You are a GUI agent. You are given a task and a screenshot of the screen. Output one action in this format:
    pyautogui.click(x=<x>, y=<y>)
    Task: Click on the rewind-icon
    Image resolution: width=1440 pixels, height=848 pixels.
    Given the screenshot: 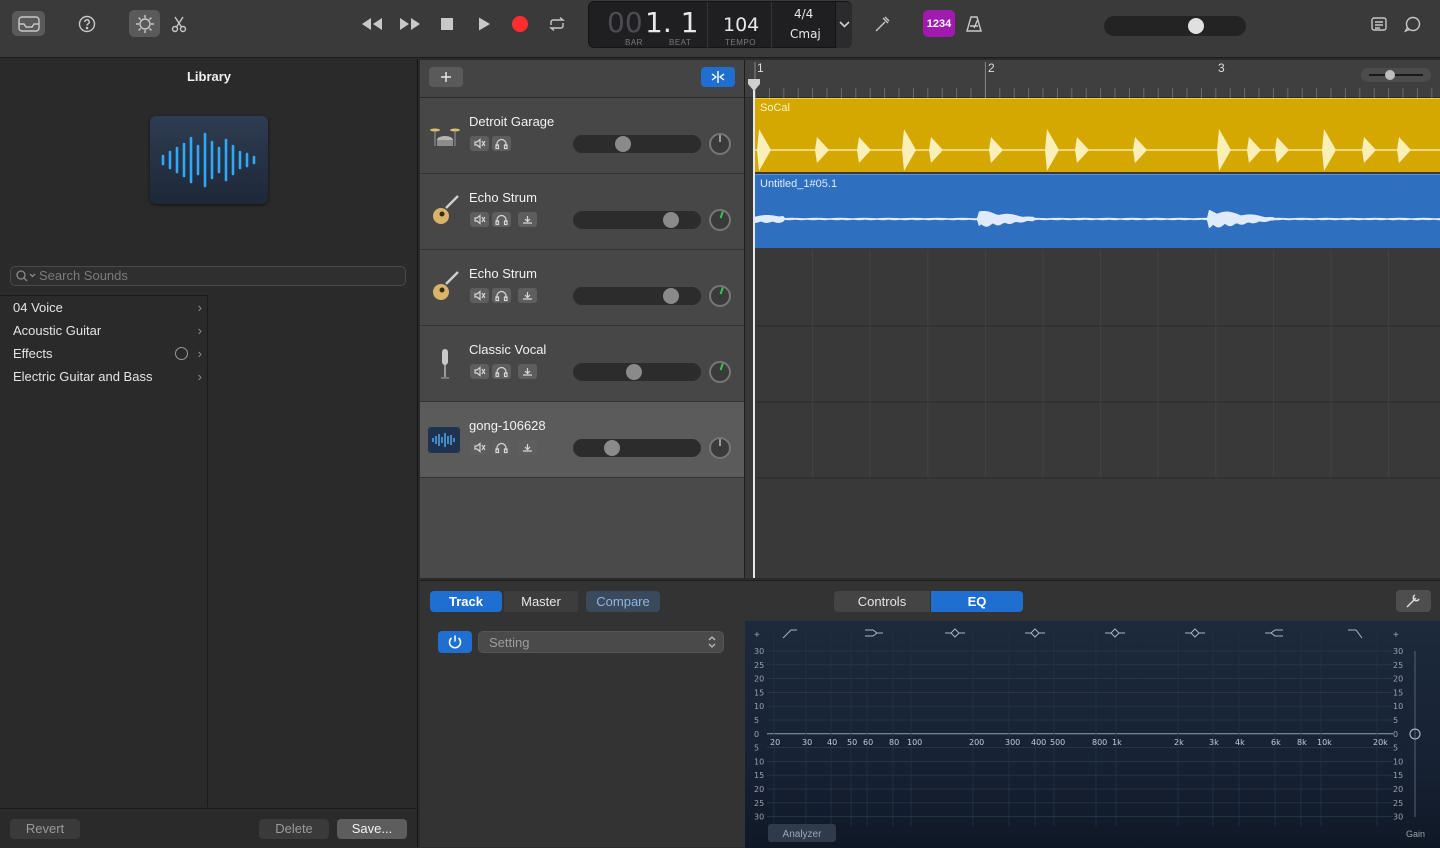 What is the action you would take?
    pyautogui.click(x=372, y=24)
    